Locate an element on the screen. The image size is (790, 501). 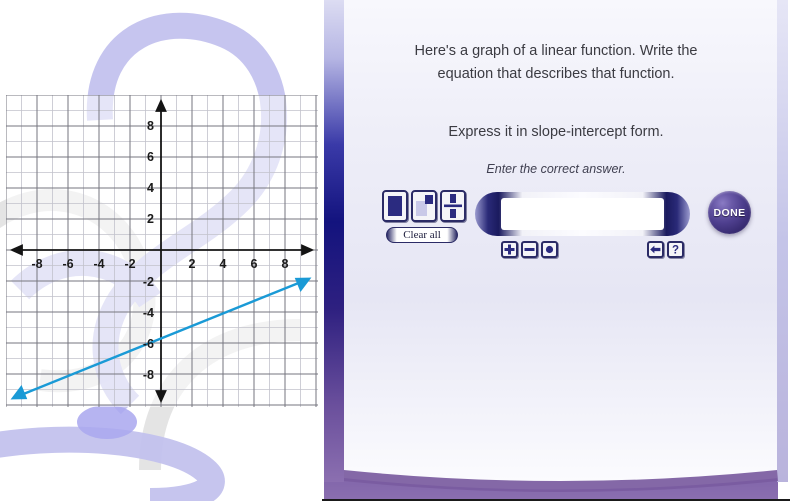
plus-icon is located at coordinates (509, 249).